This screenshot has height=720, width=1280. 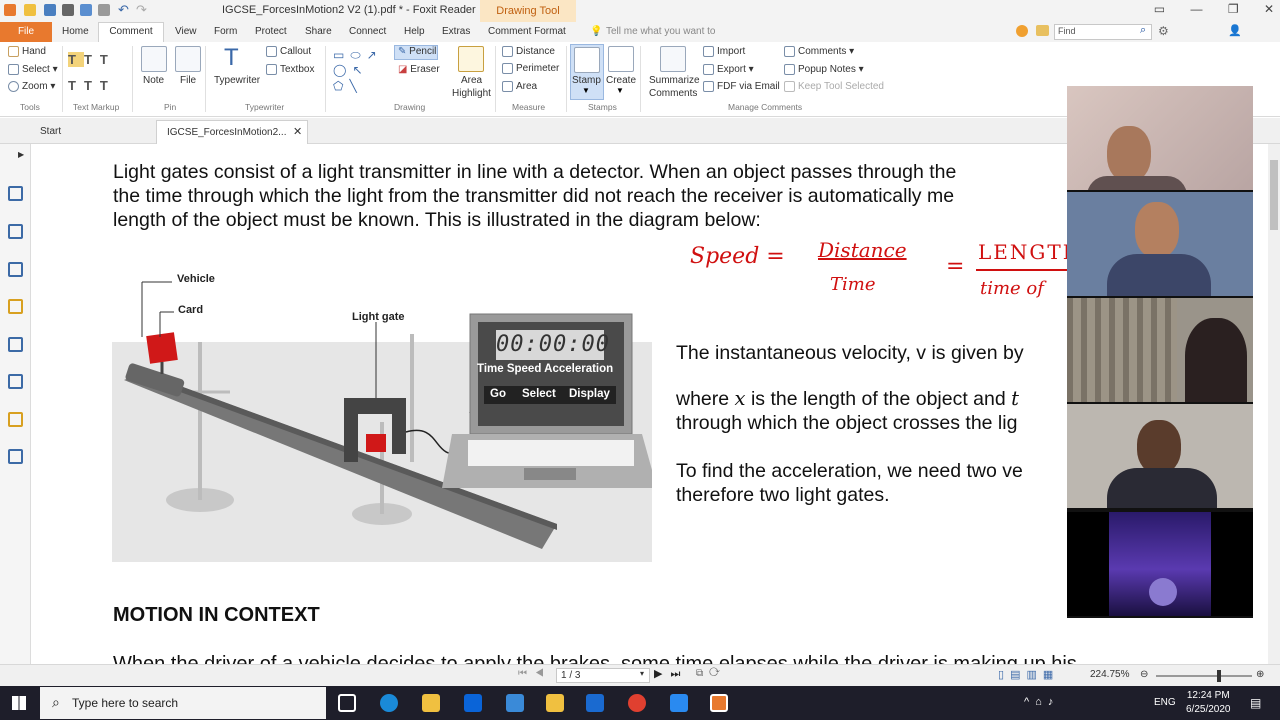 What do you see at coordinates (33, 69) in the screenshot?
I see `select-tool: Select ▾` at bounding box center [33, 69].